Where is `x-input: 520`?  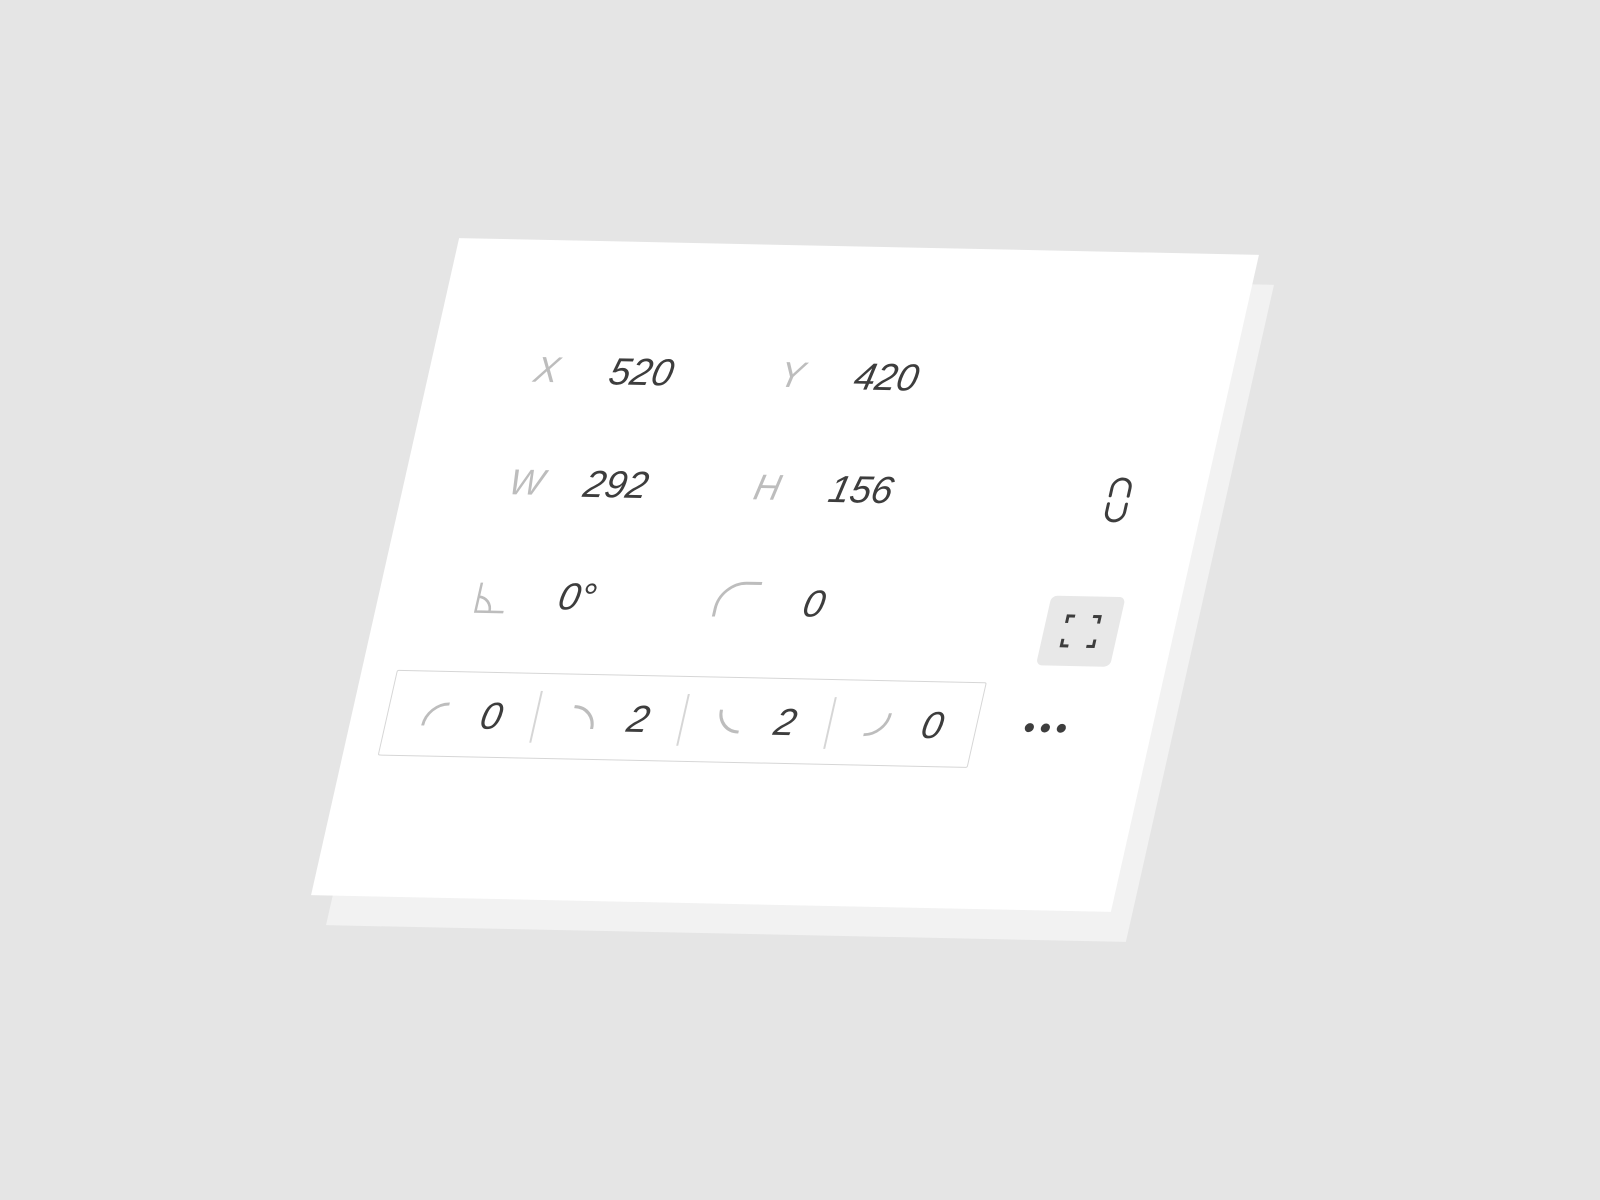
x-input: 520 is located at coordinates (641, 372).